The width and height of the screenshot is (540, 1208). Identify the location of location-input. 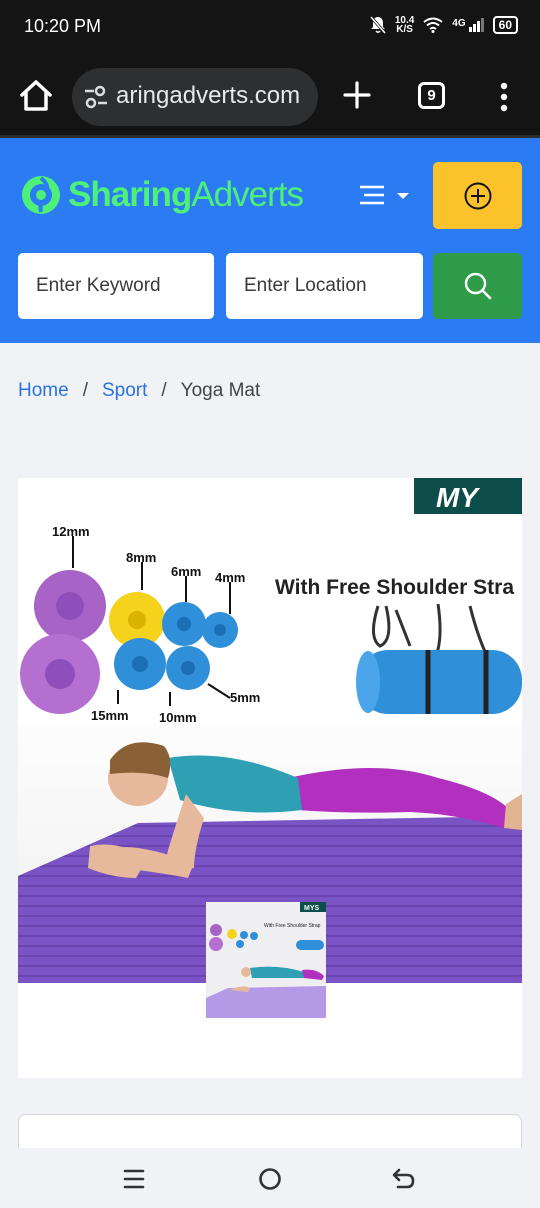
(324, 286).